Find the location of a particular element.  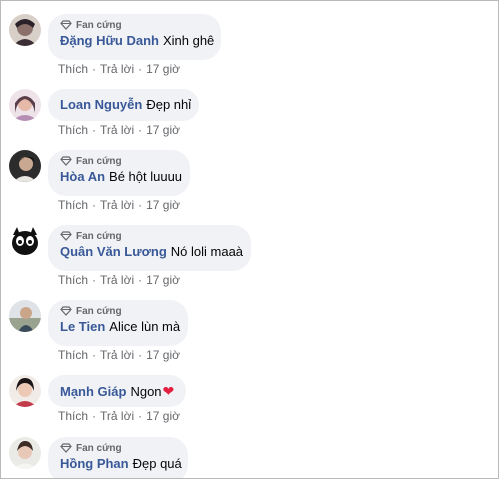

comment-bubble: Fan cứng Hồng Phan Đẹp quá is located at coordinates (118, 457).